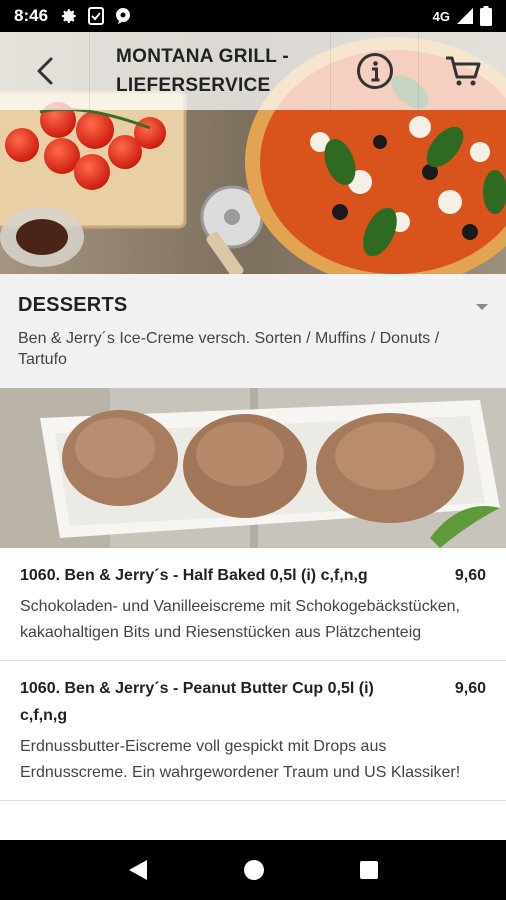 This screenshot has height=900, width=506. I want to click on back-button, so click(45, 71).